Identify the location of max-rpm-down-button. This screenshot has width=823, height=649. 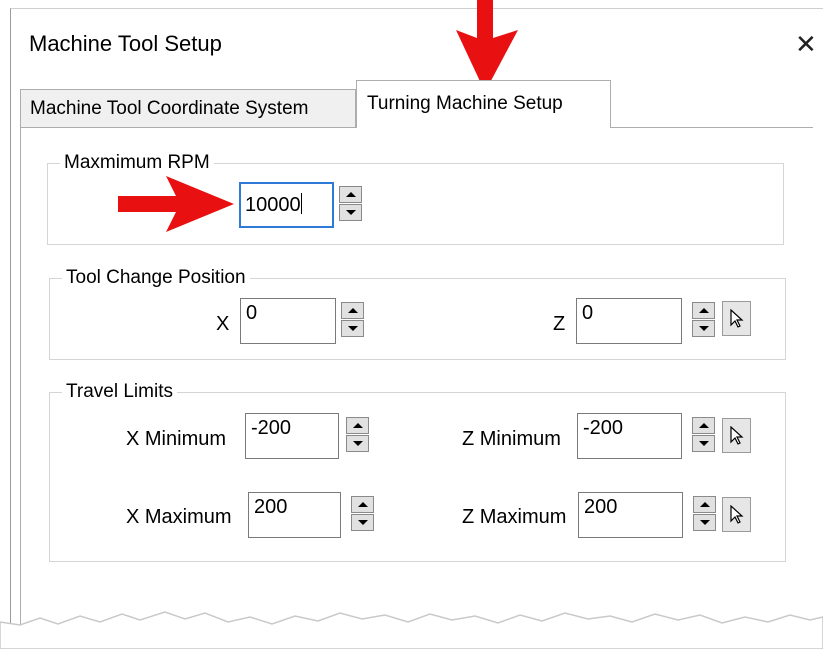
(350, 212).